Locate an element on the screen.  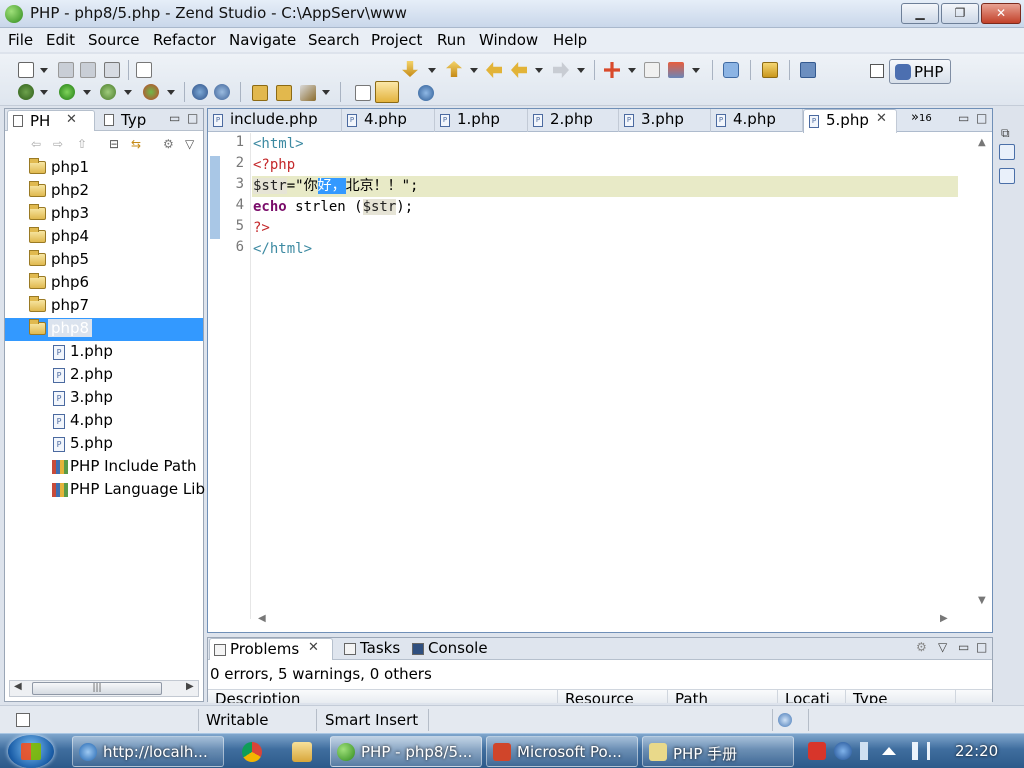
save-all-icon is located at coordinates (88, 70).